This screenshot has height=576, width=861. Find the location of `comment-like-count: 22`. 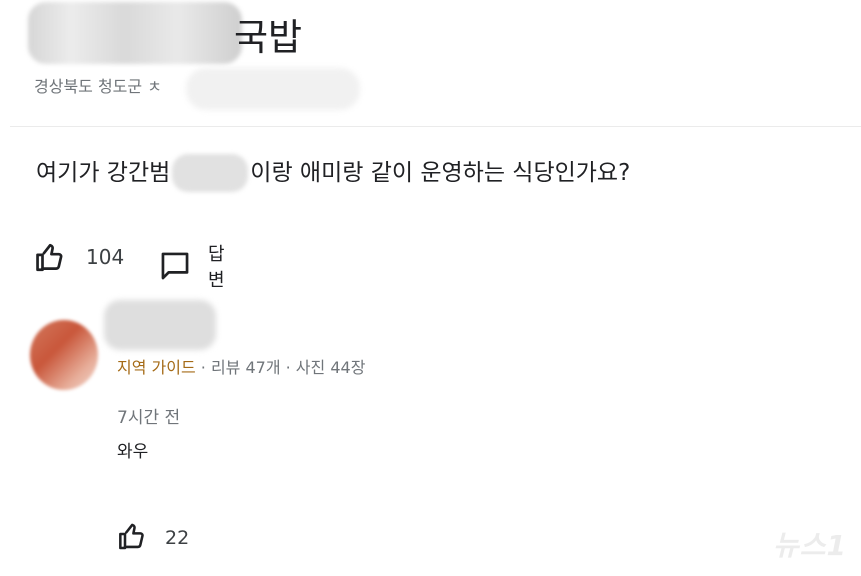

comment-like-count: 22 is located at coordinates (177, 538).